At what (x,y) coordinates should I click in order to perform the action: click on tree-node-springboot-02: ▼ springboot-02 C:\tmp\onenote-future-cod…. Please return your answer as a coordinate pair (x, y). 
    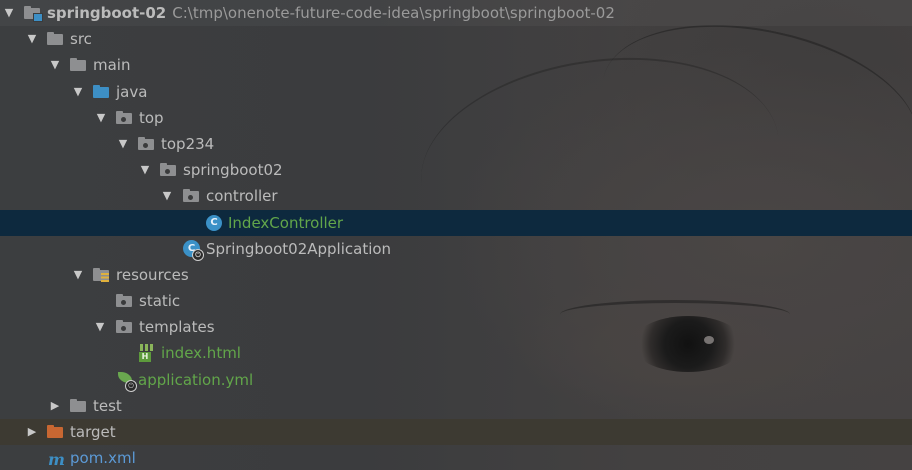
    Looking at the image, I should click on (456, 13).